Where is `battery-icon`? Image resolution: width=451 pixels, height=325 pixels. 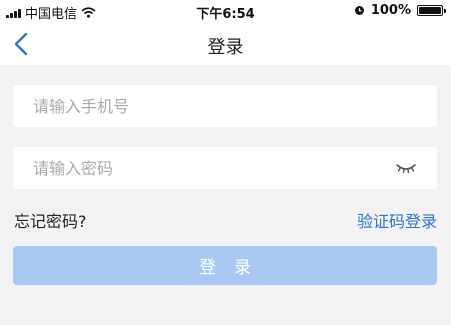 battery-icon is located at coordinates (431, 10).